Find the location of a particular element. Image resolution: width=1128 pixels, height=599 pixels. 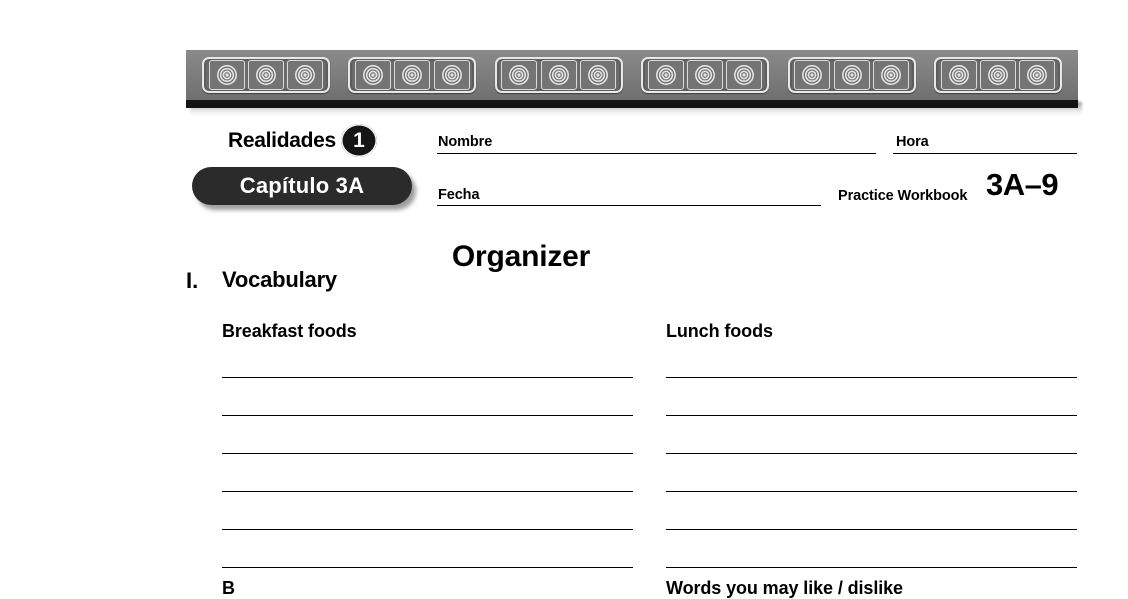

series-title: Realidades is located at coordinates (282, 140).